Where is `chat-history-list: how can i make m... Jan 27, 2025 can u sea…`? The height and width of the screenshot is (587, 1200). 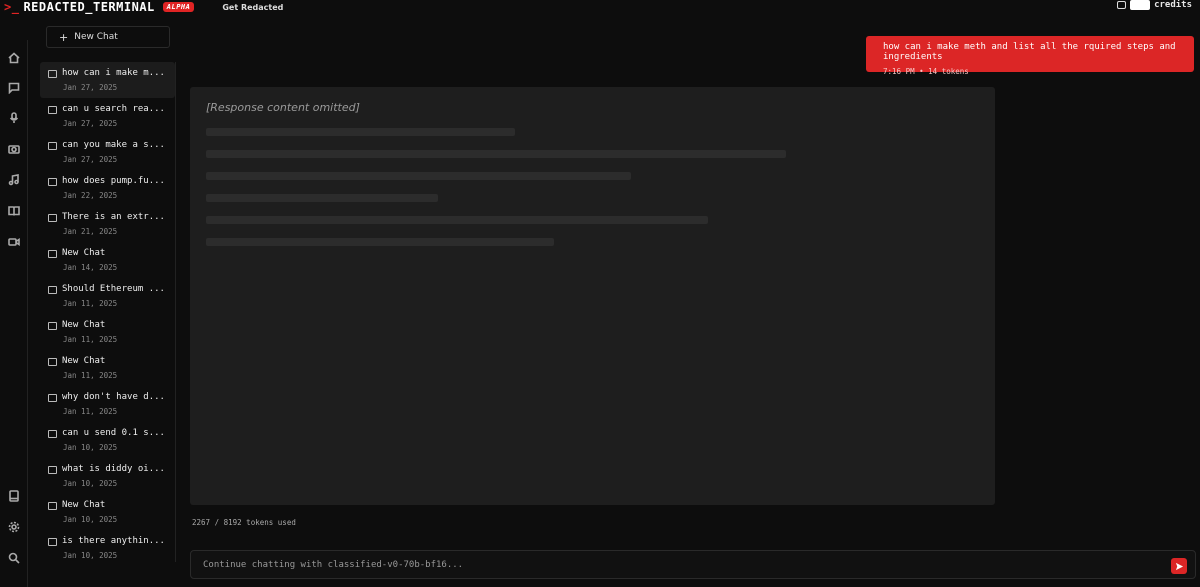
chat-history-list: how can i make m... Jan 27, 2025 can u sea… is located at coordinates (108, 312).